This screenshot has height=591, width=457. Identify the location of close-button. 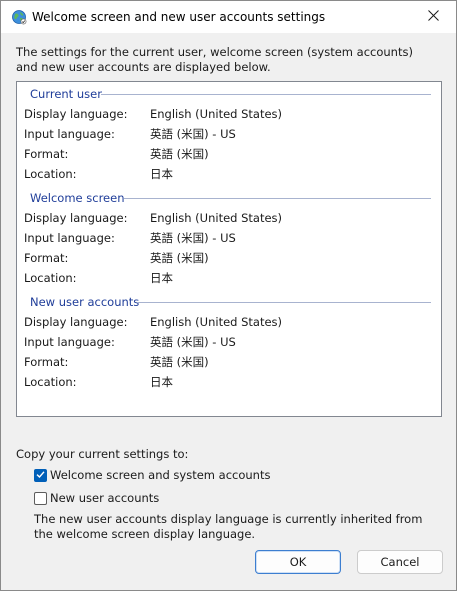
(433, 17).